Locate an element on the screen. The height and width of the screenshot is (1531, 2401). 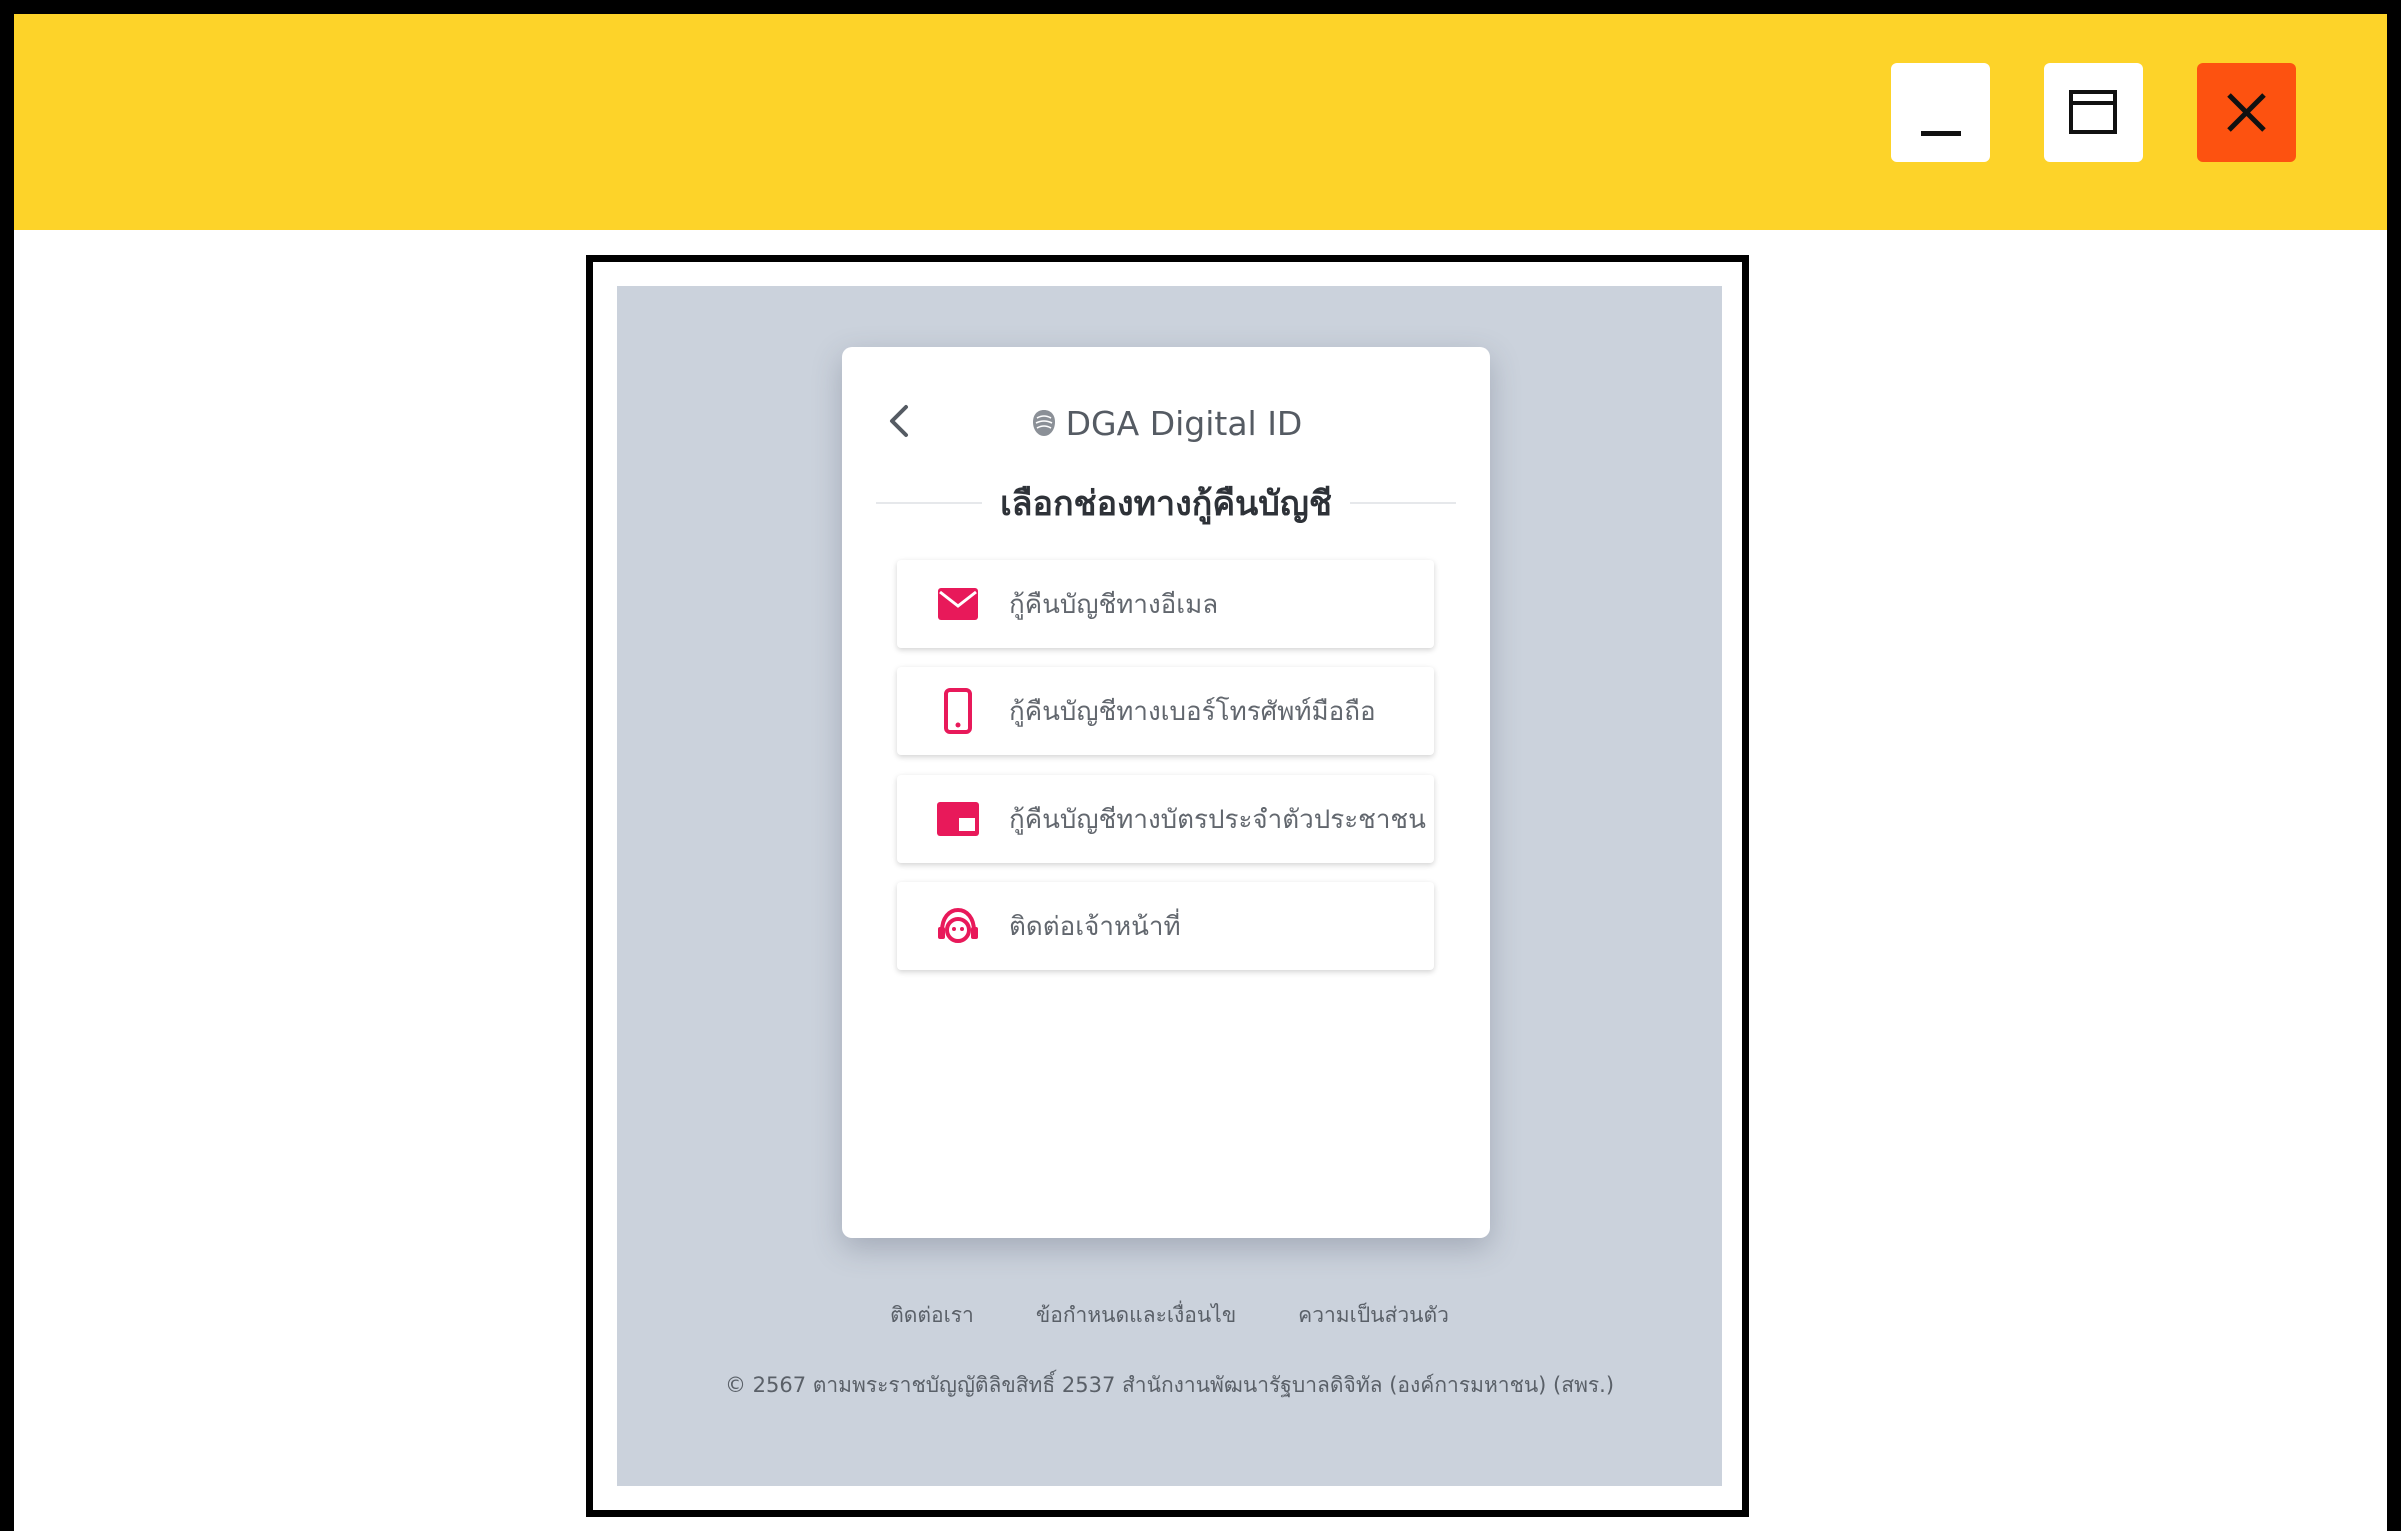
contact-support-option: ติดต่อเจ้าหน้าที่ is located at coordinates (1165, 926).